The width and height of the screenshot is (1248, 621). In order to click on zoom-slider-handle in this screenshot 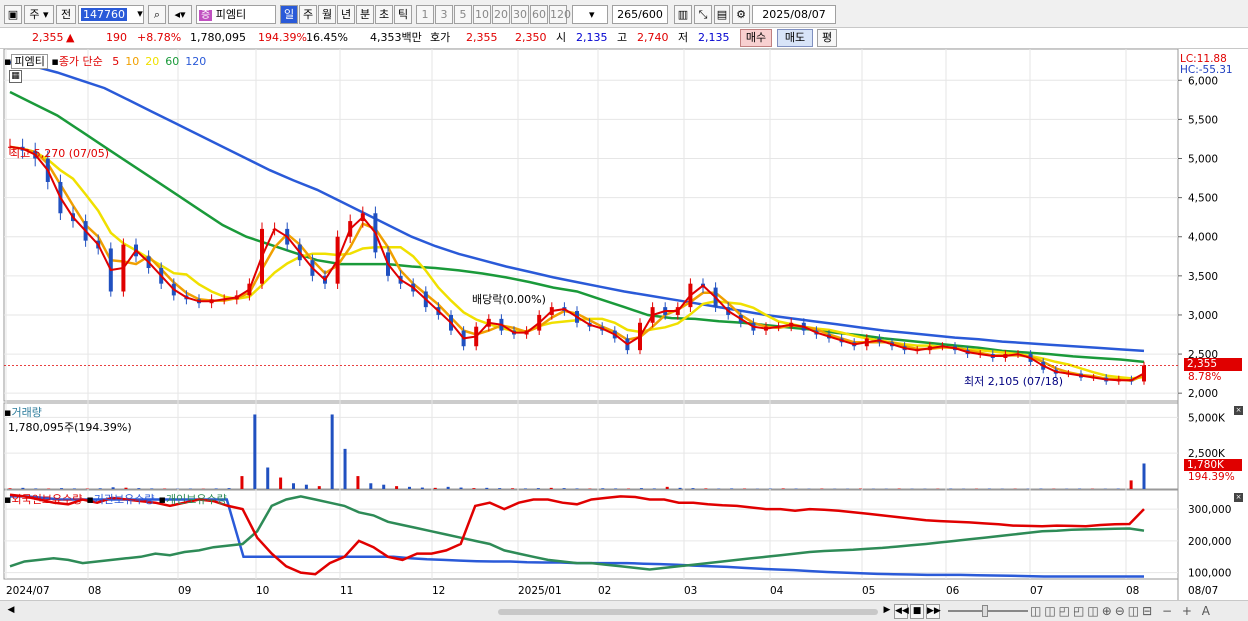, I will do `click(985, 611)`.